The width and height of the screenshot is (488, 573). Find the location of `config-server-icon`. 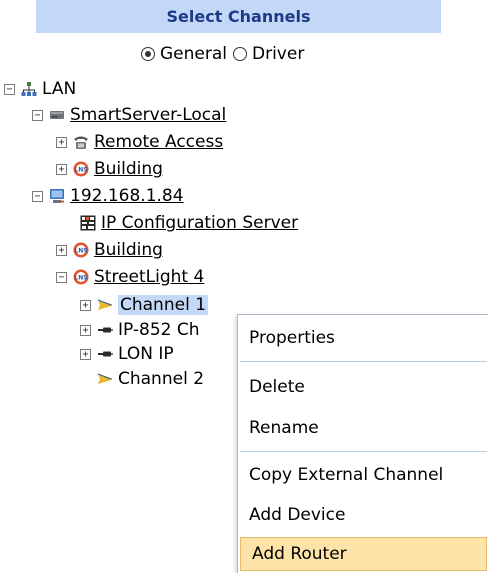

config-server-icon is located at coordinates (88, 223).